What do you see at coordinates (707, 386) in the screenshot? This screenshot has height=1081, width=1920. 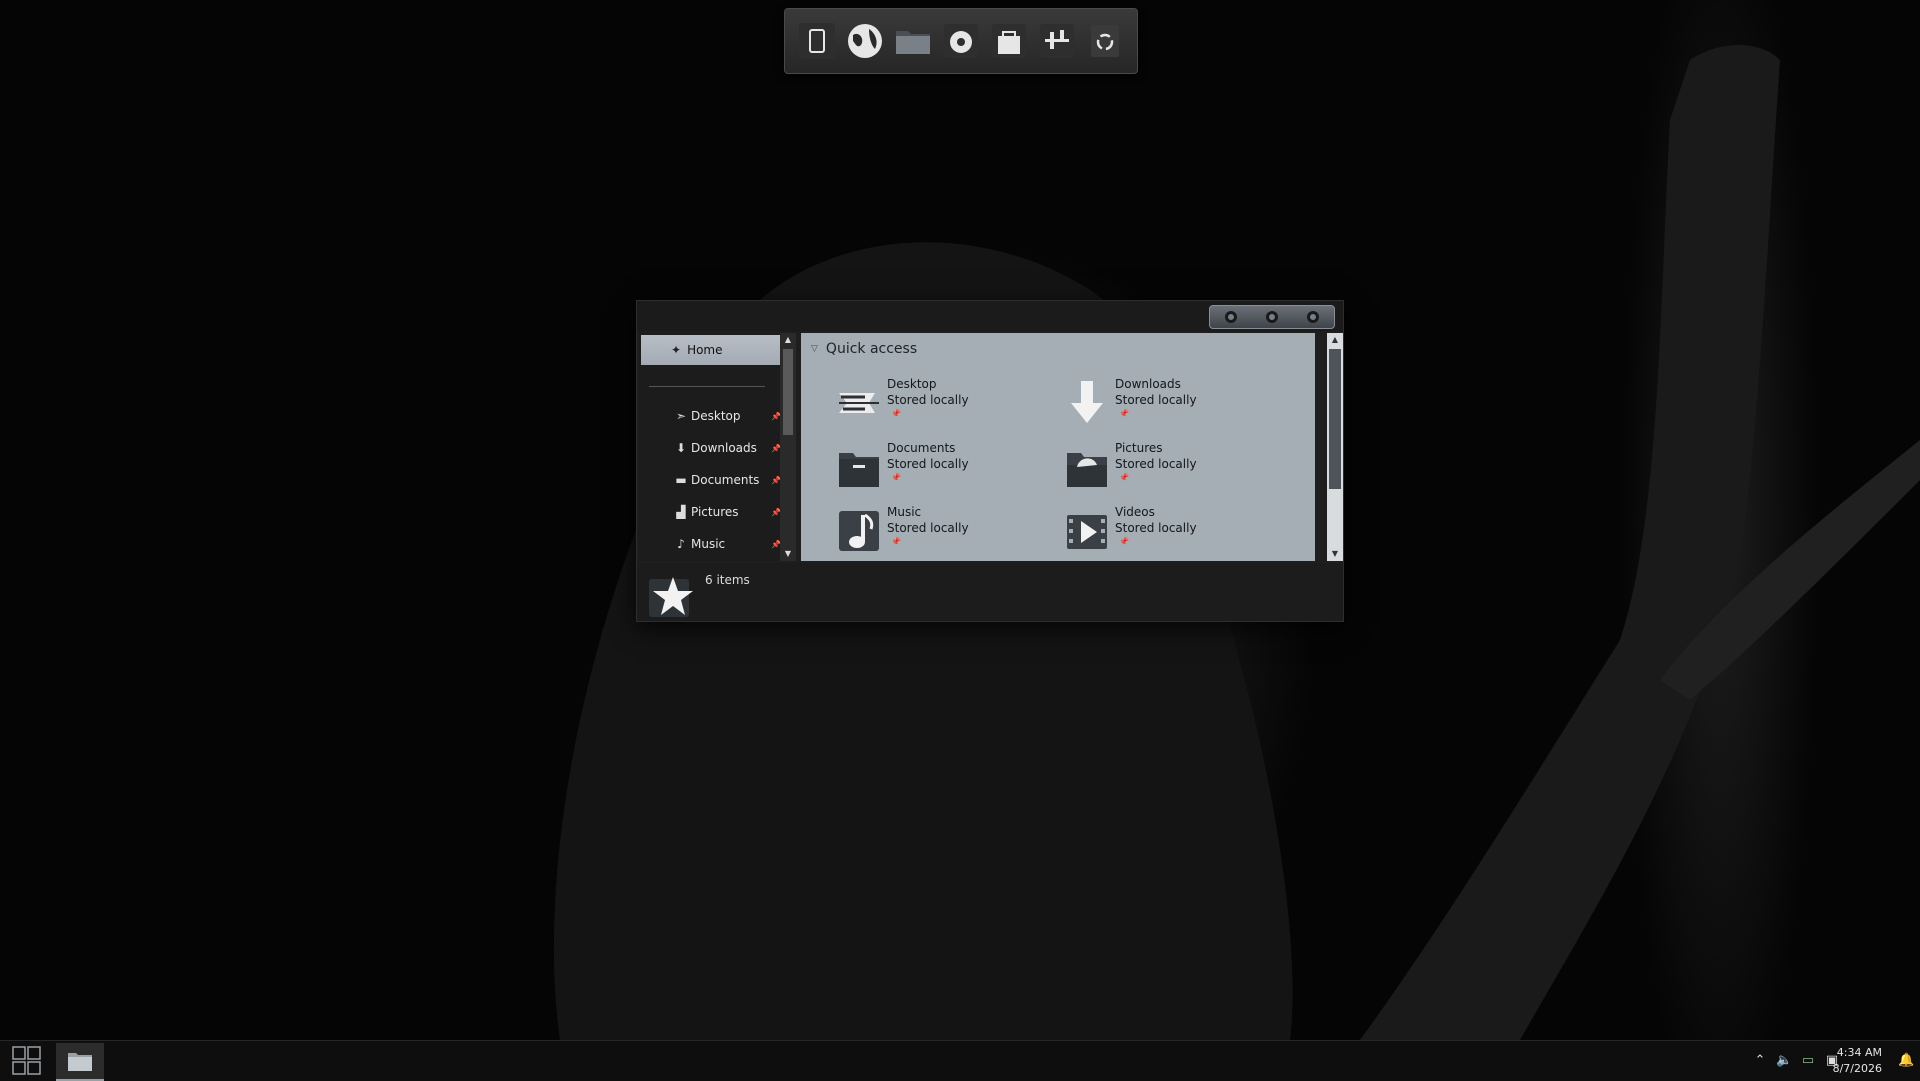 I see `nav-divider` at bounding box center [707, 386].